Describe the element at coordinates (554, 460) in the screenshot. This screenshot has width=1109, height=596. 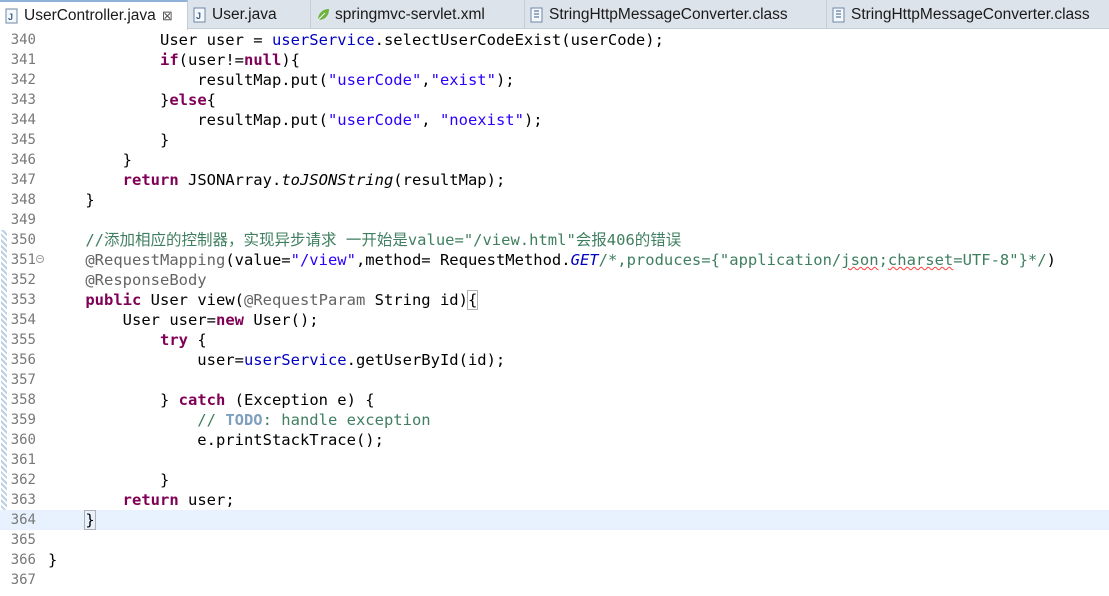
I see `code-line: 361` at that location.